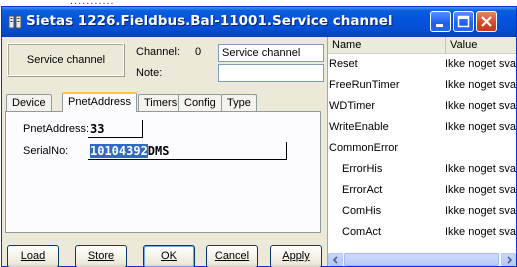 This screenshot has width=517, height=267. Describe the element at coordinates (422, 169) in the screenshot. I see `list-row: ErrorHis Ikke noget svar` at that location.